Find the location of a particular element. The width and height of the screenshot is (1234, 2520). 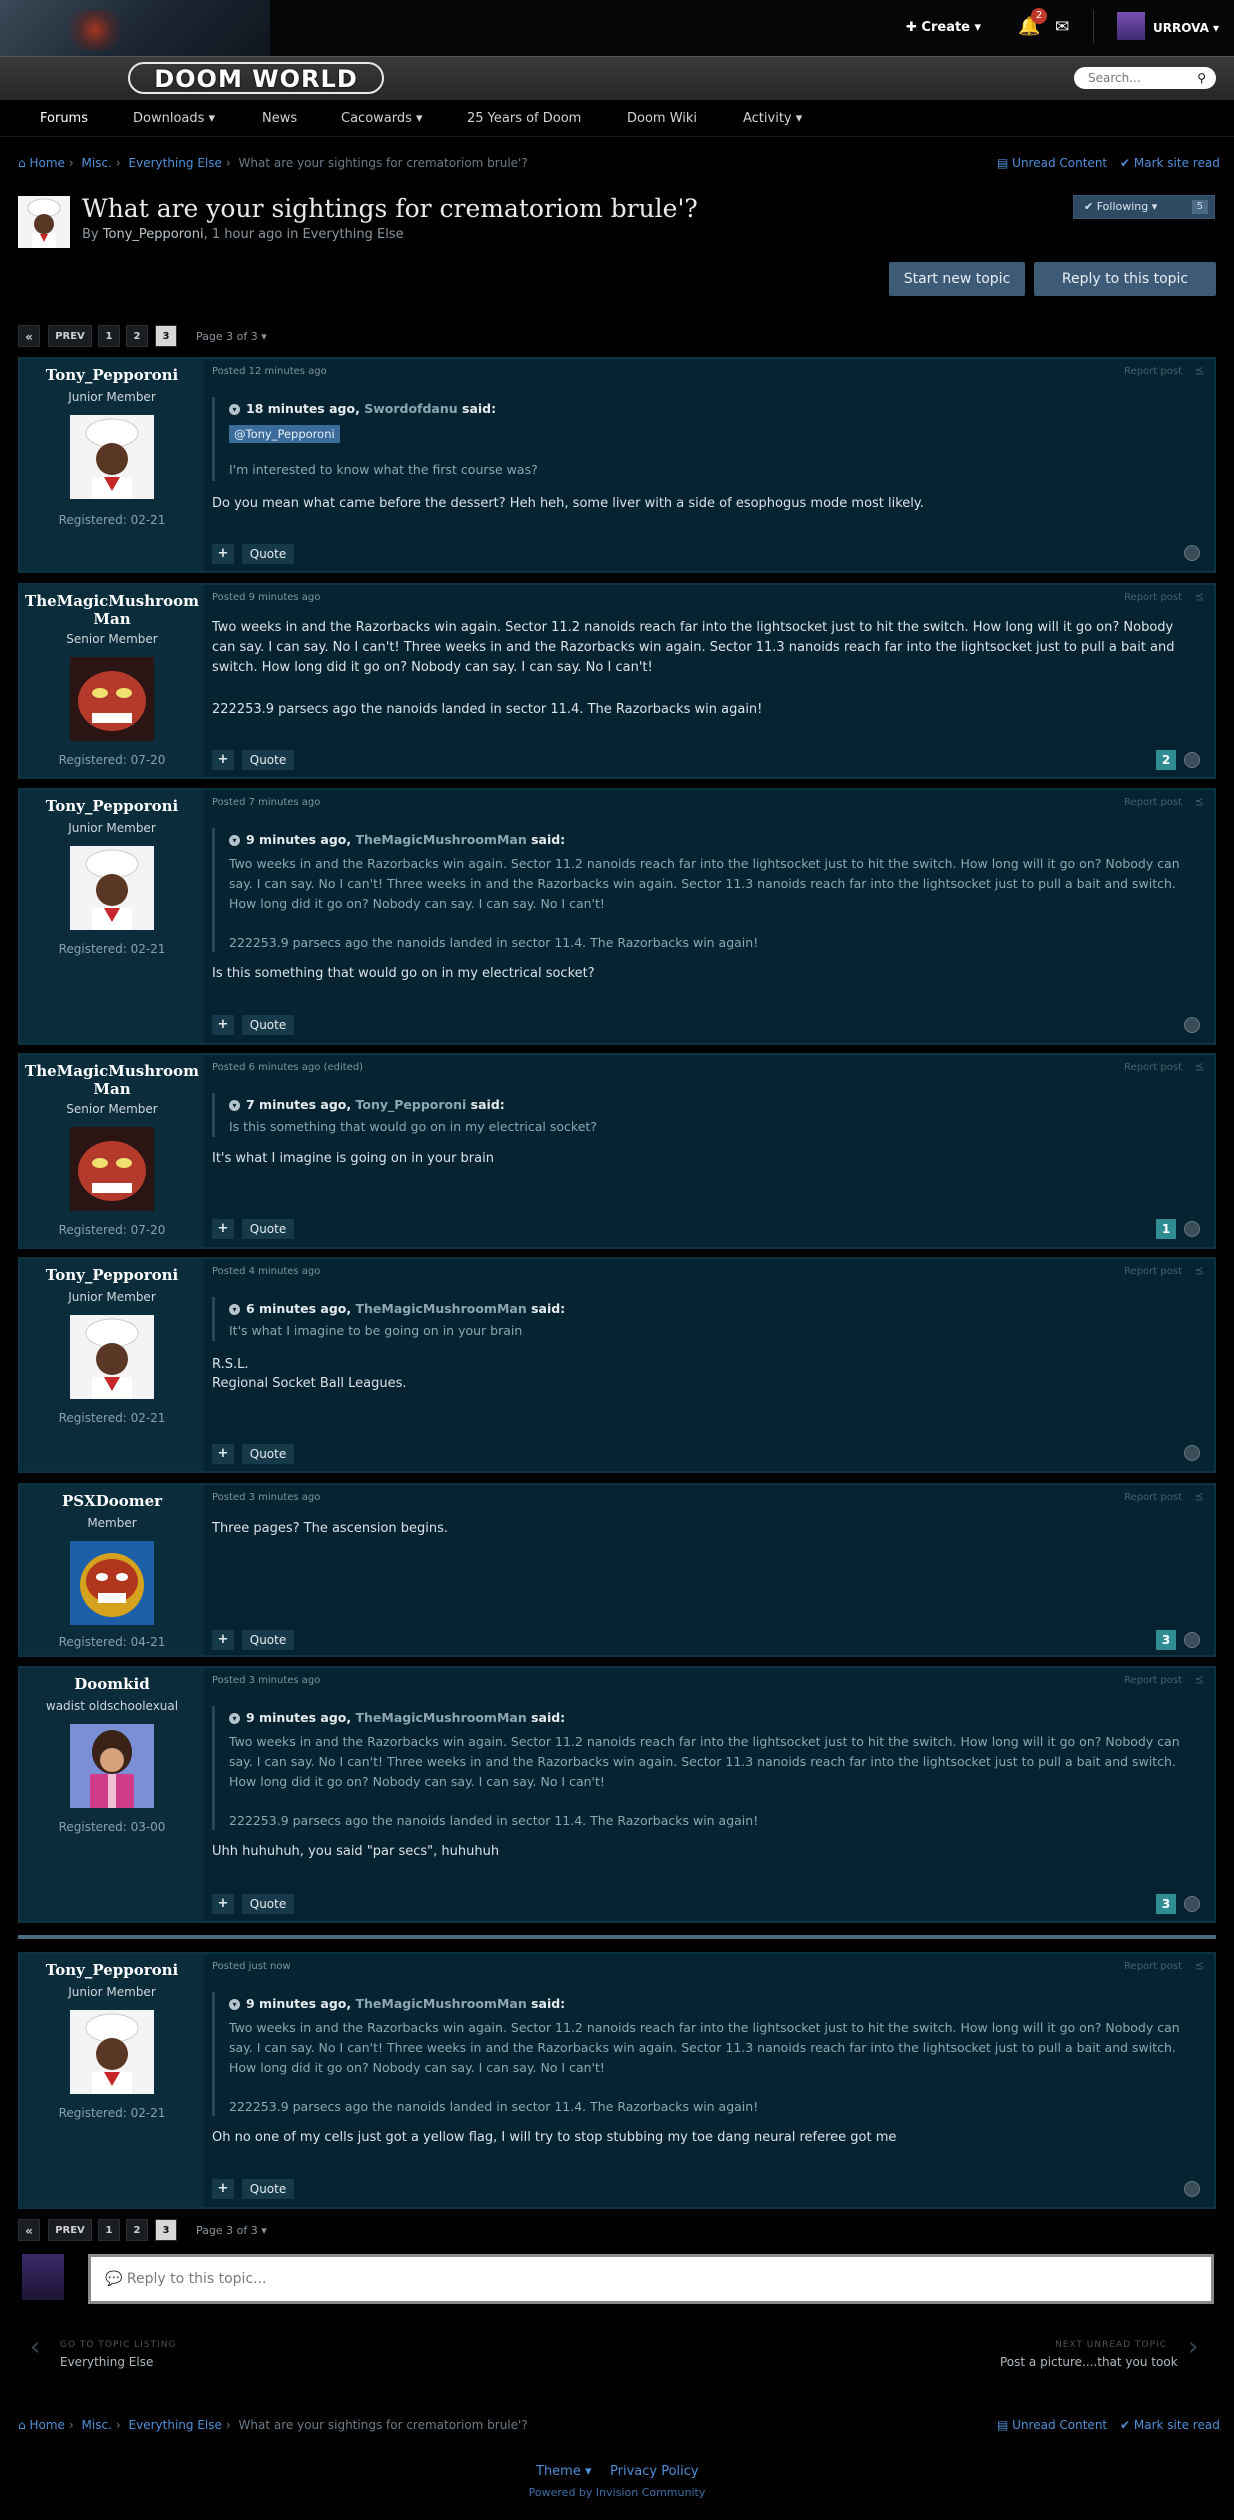

author-name: Doomkid is located at coordinates (112, 1684).